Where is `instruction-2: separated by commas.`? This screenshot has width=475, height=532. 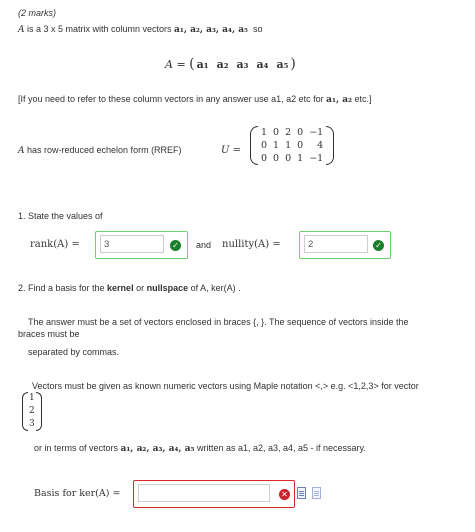 instruction-2: separated by commas. is located at coordinates (74, 352).